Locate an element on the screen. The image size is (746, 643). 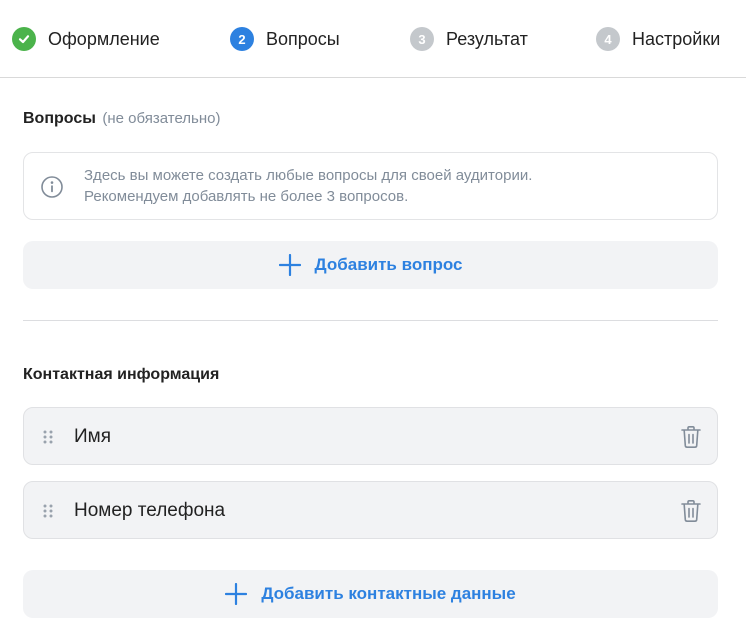
step-design: Оформление is located at coordinates (86, 39).